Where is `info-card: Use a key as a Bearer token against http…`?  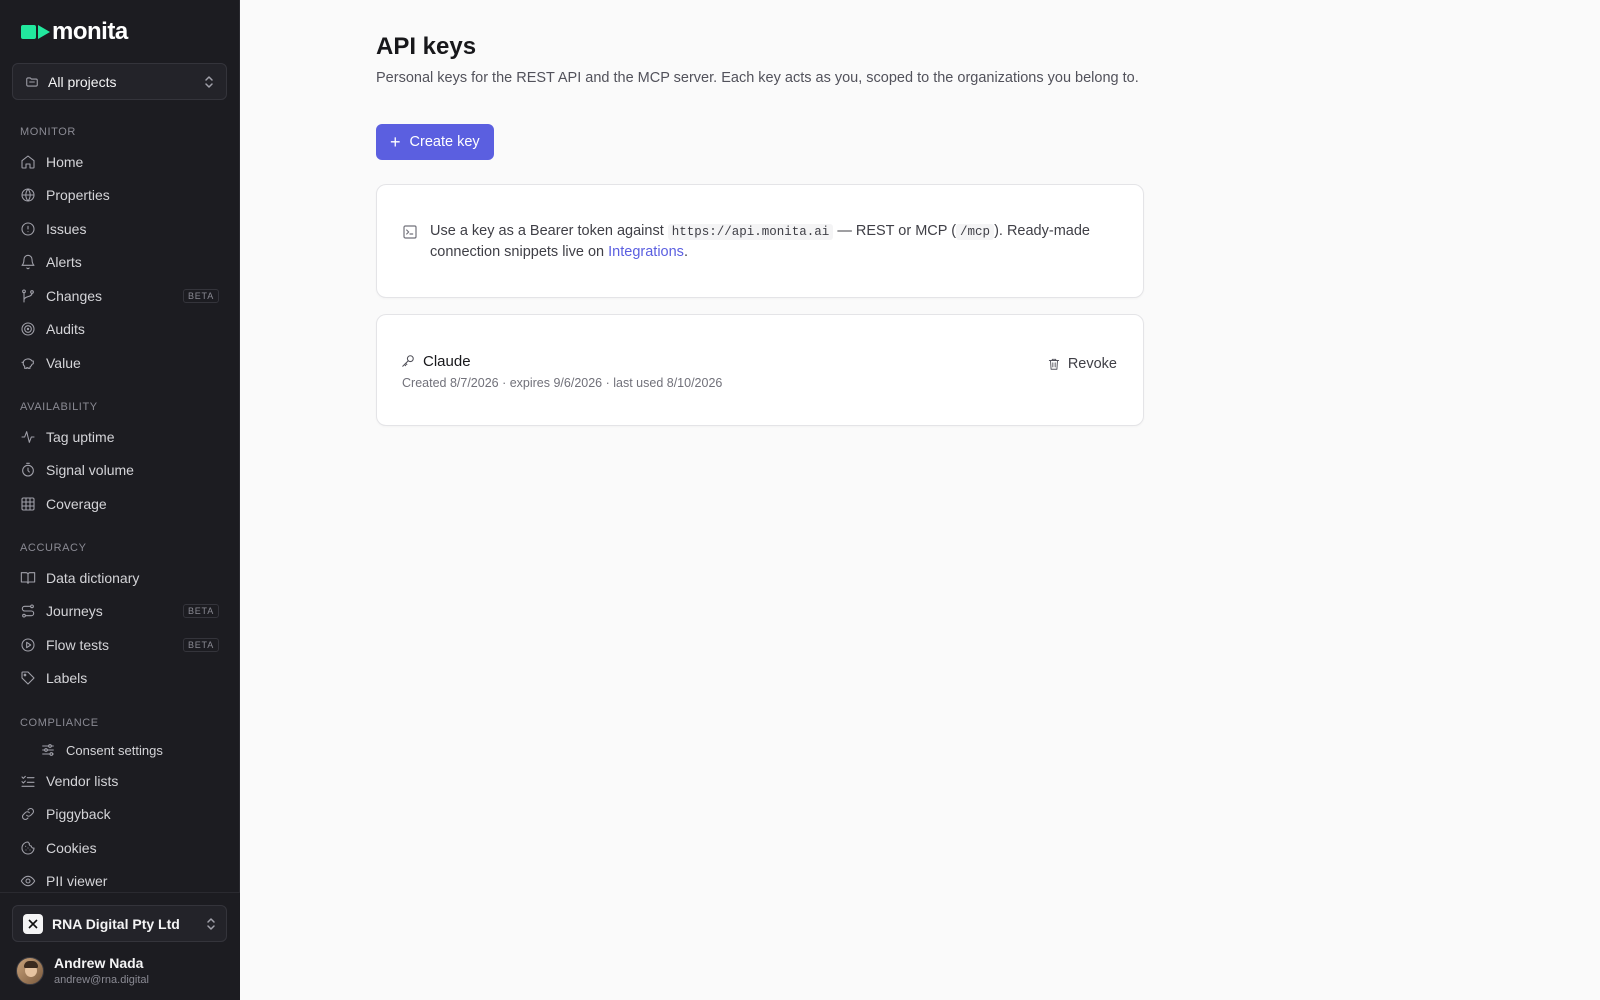
info-card: Use a key as a Bearer token against http… is located at coordinates (760, 241).